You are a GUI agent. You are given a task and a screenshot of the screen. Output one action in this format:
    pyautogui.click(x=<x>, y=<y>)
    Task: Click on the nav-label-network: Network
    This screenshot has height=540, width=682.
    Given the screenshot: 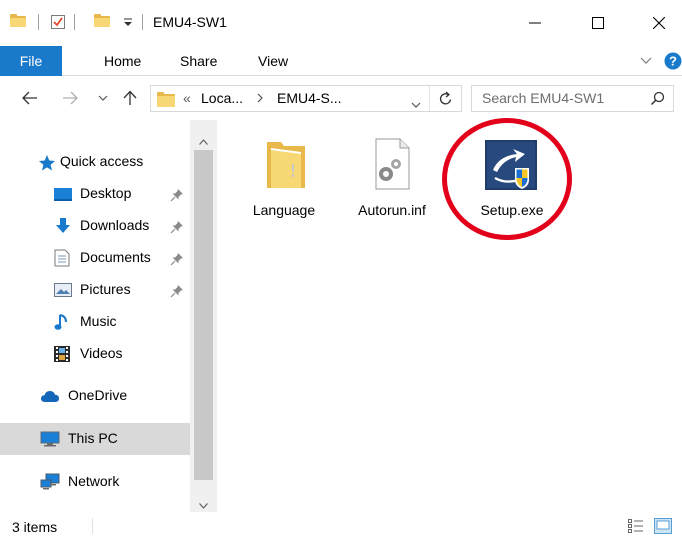 What is the action you would take?
    pyautogui.click(x=94, y=481)
    